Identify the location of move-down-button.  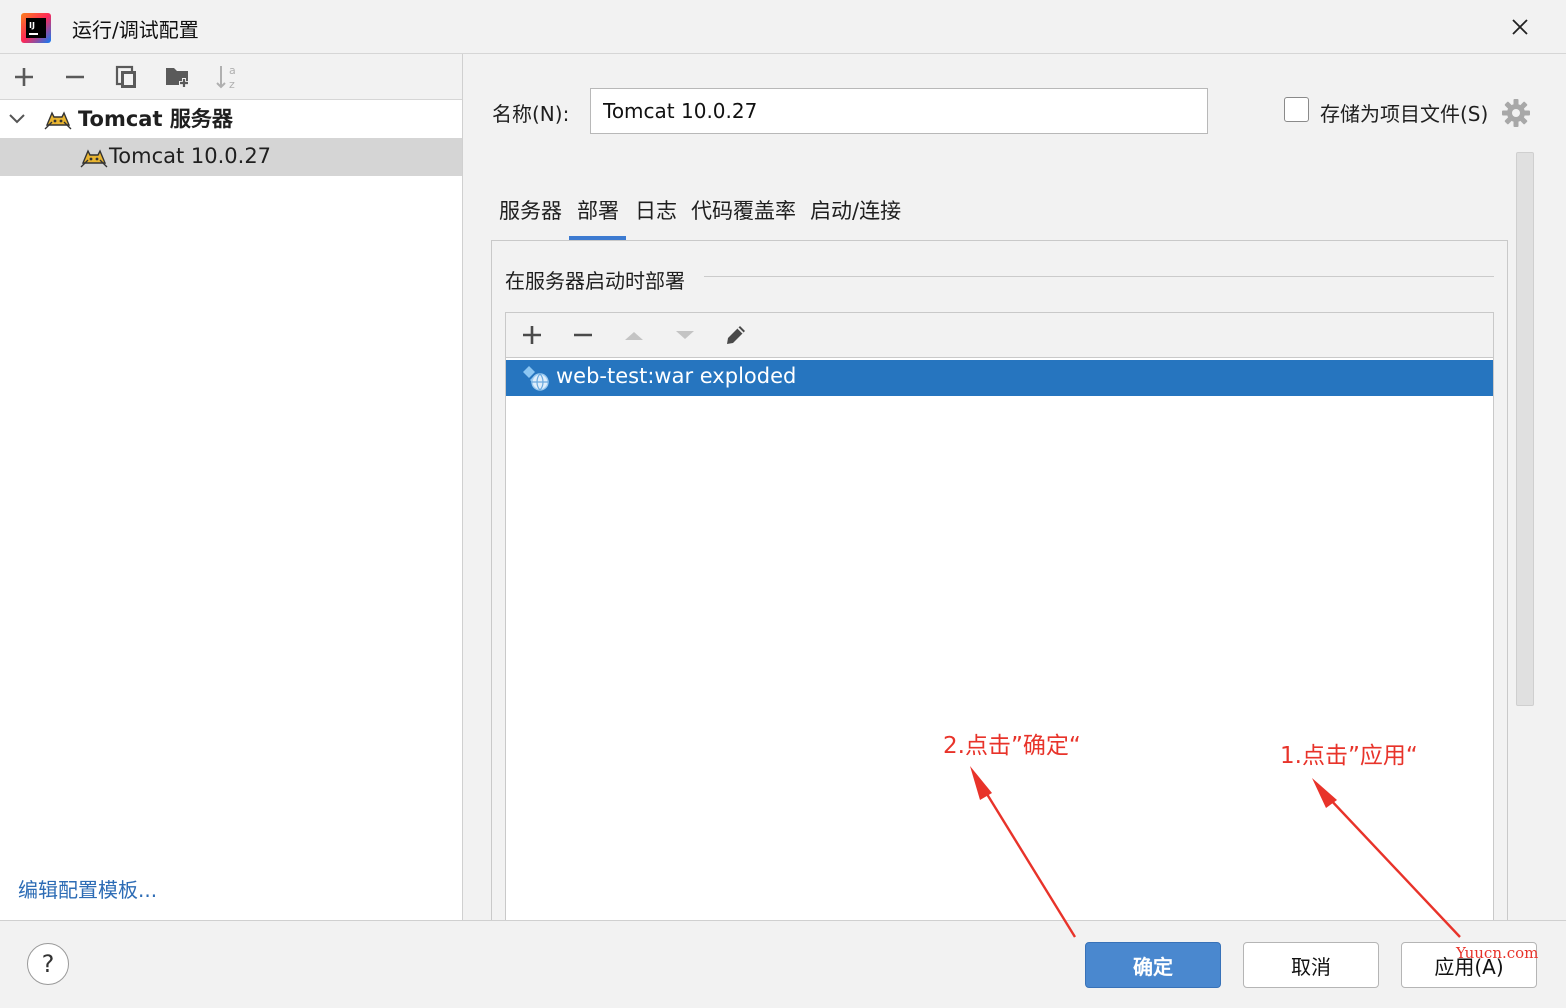
(685, 335).